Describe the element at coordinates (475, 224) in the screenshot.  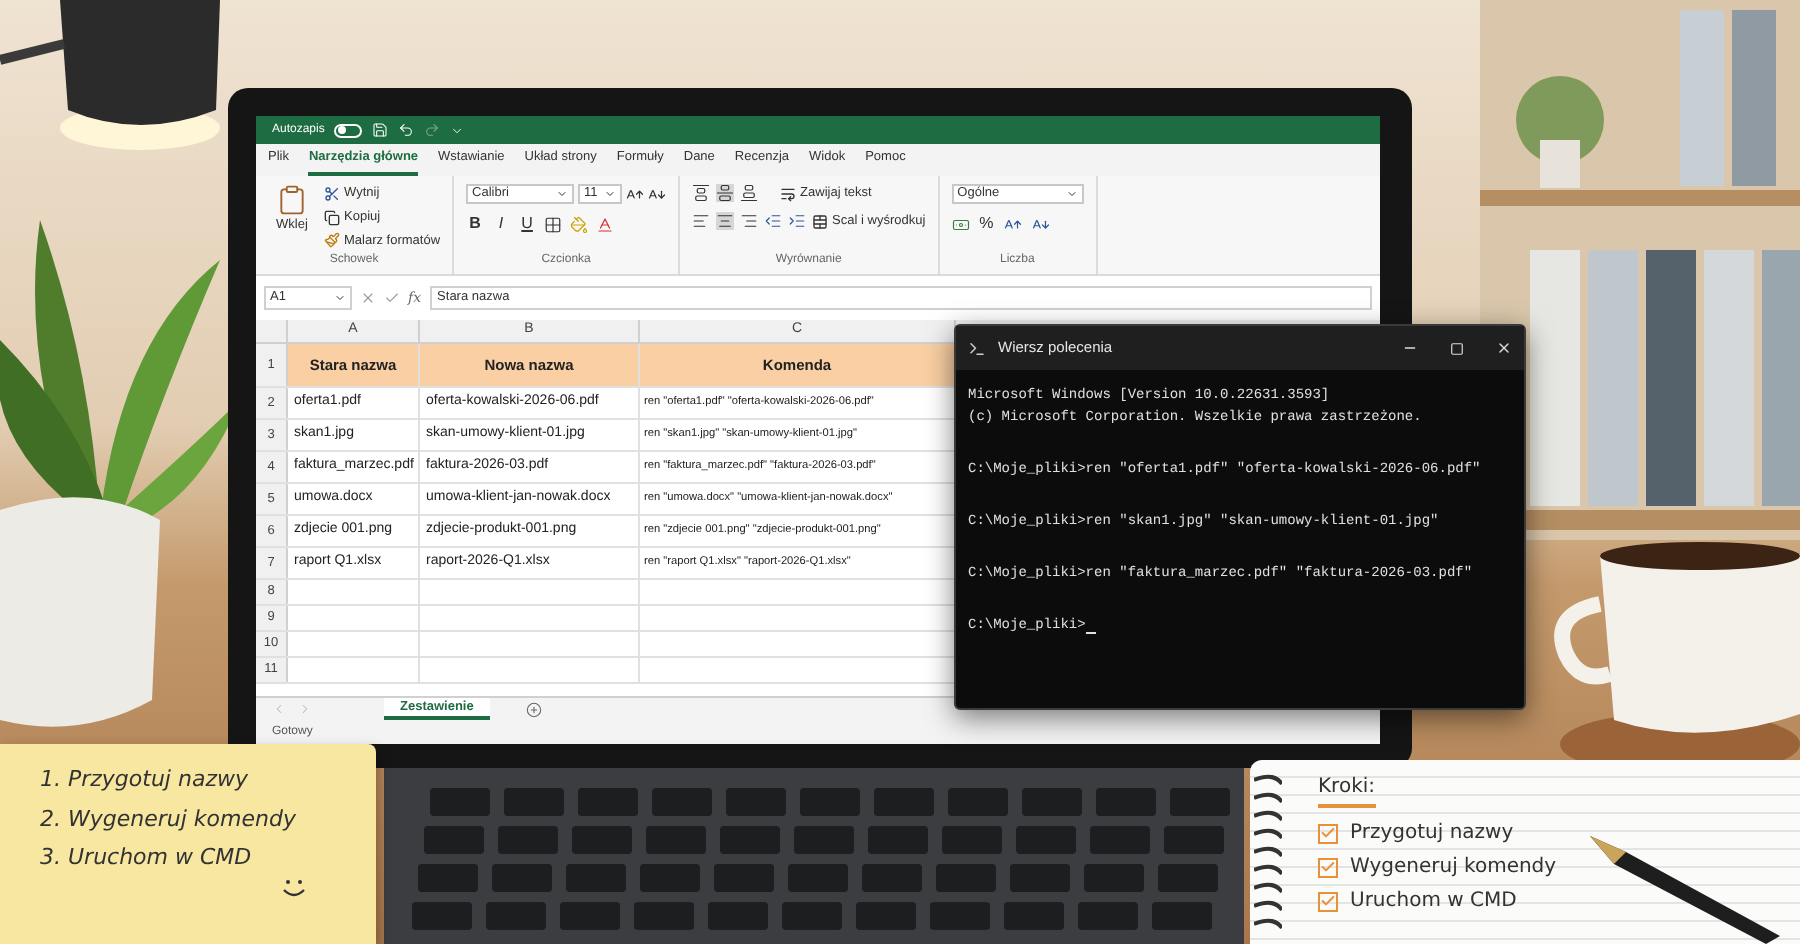
I see `bold-button: B` at that location.